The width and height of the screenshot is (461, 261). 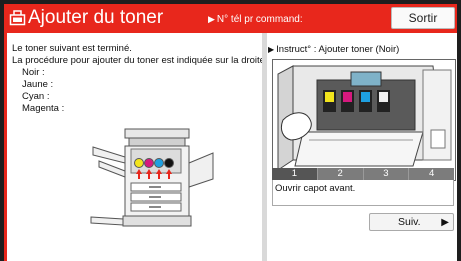 I want to click on toner-empty-text: Le toner suivant est terminé., so click(x=72, y=48).